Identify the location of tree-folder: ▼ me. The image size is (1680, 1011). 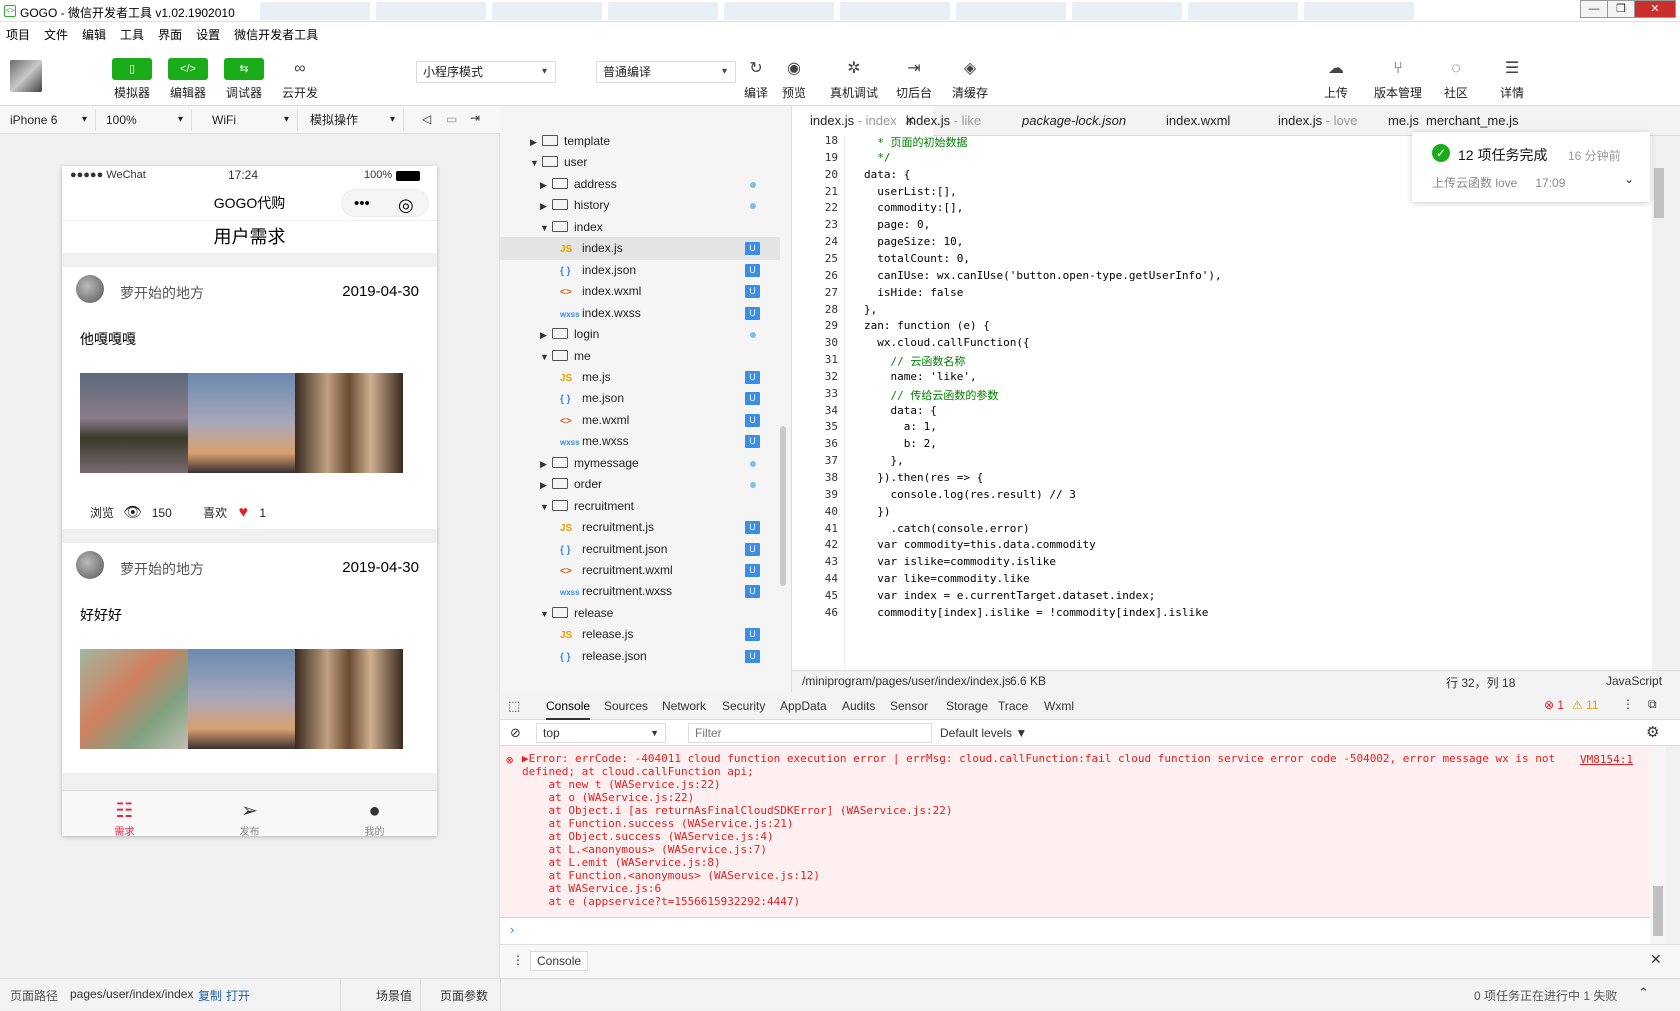
(640, 356).